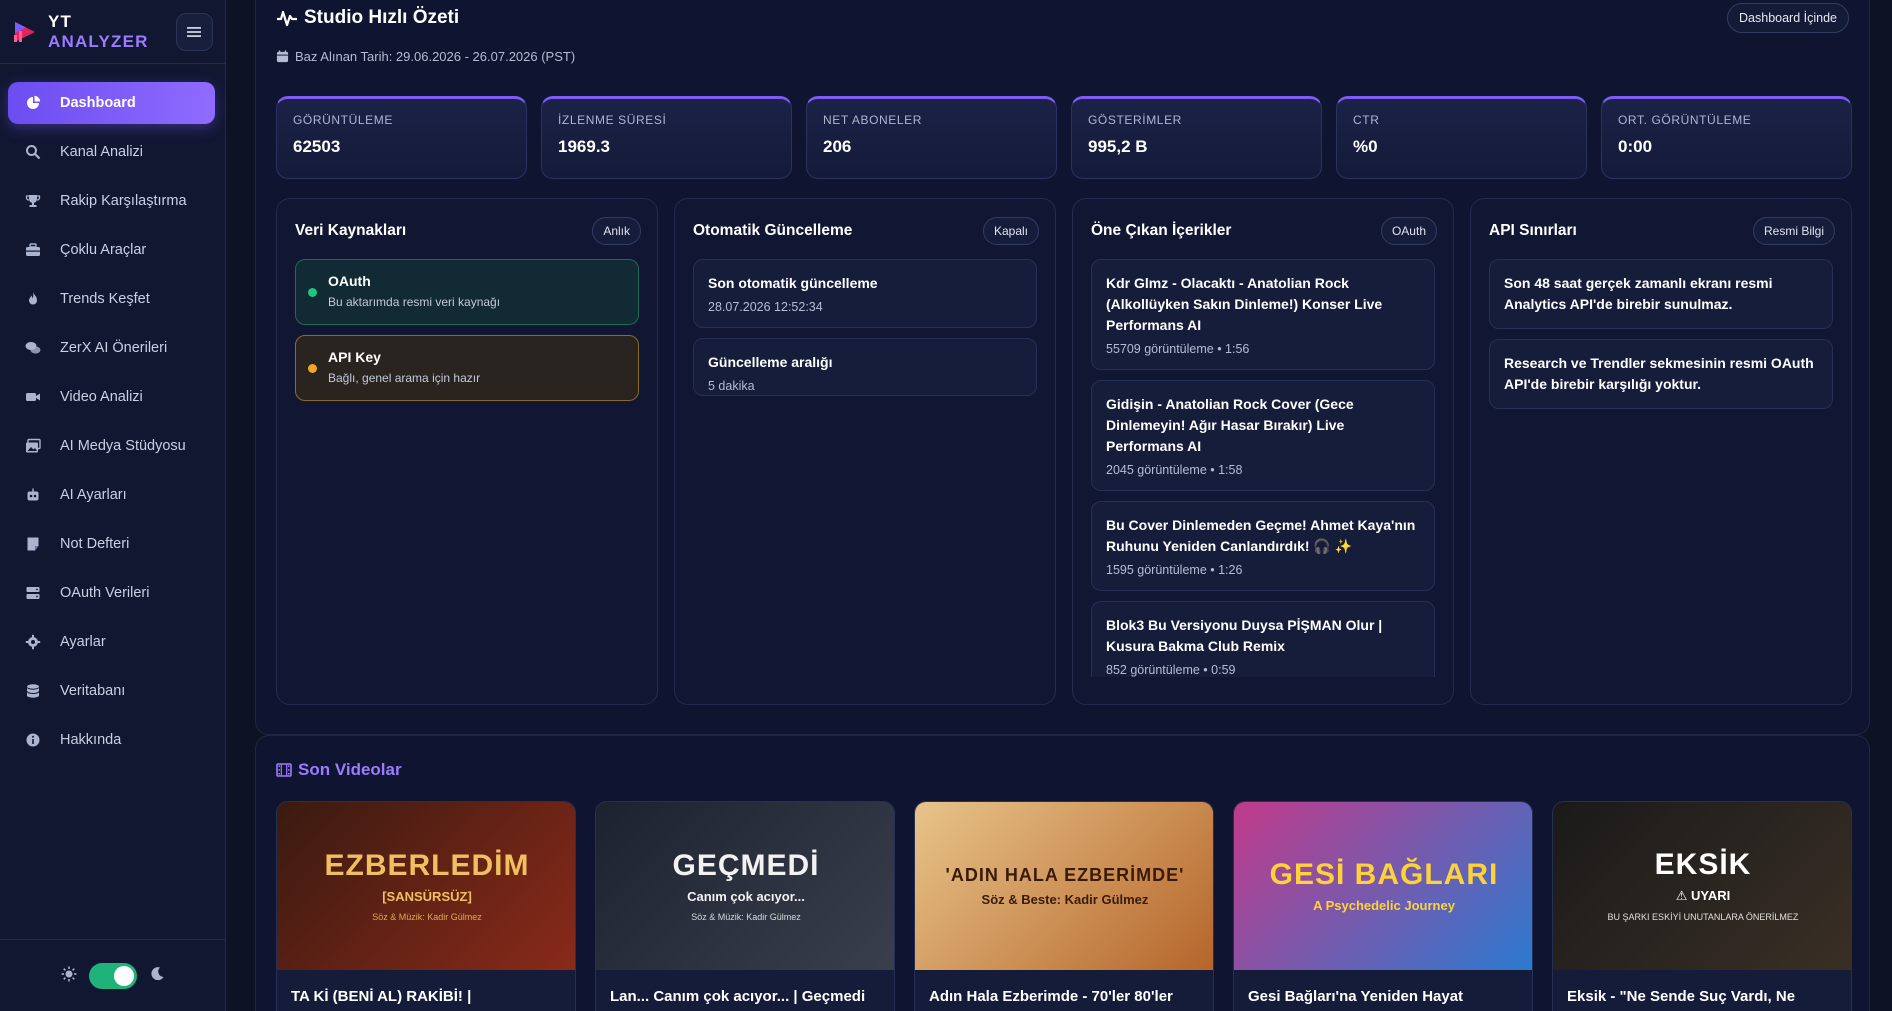 This screenshot has width=1892, height=1011. What do you see at coordinates (1702, 987) in the screenshot?
I see `video-title: Eksik - "Ne Sende Suç Vardı, Ne` at bounding box center [1702, 987].